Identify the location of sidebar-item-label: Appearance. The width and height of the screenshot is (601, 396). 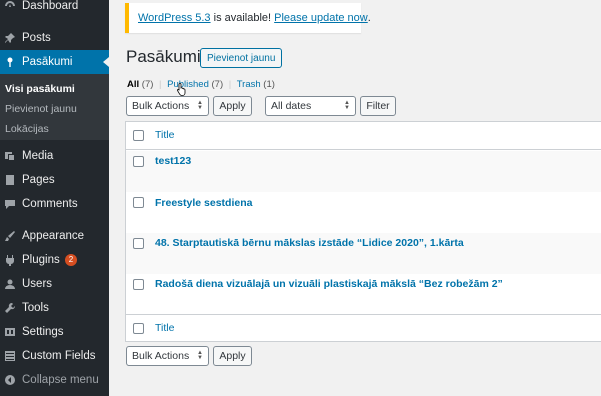
(53, 236).